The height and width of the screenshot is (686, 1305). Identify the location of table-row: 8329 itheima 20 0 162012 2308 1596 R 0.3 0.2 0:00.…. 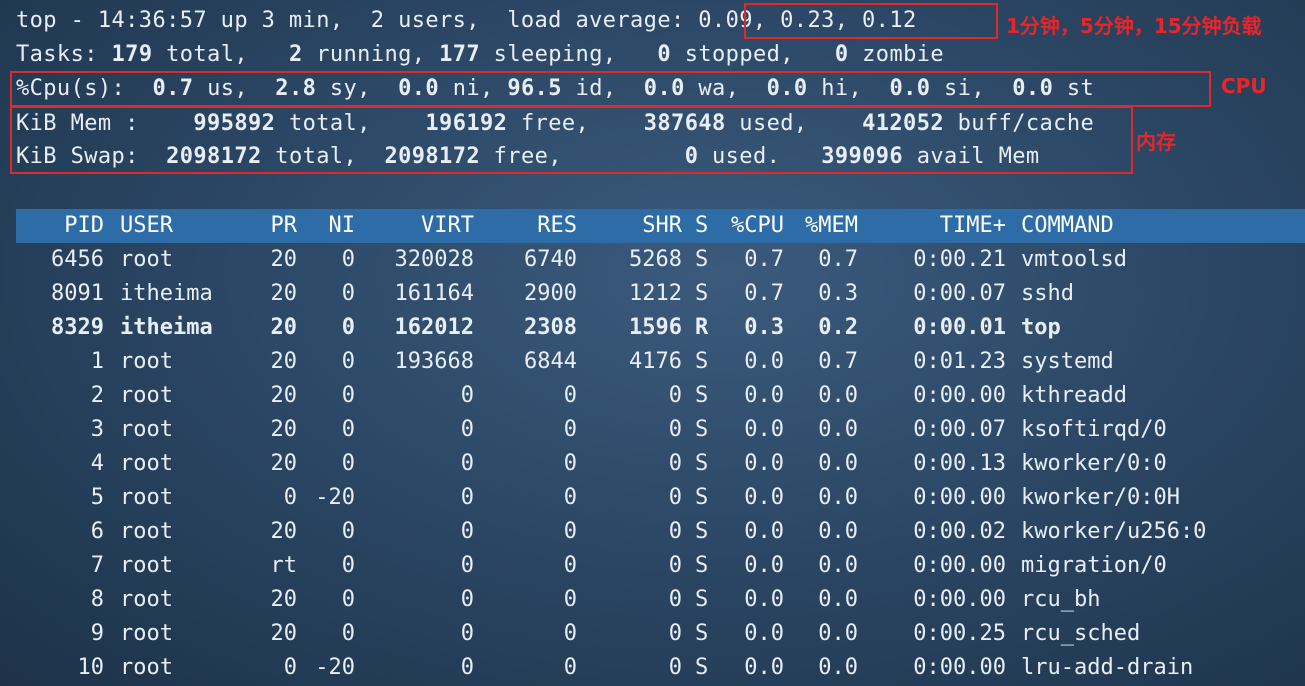
(652, 328).